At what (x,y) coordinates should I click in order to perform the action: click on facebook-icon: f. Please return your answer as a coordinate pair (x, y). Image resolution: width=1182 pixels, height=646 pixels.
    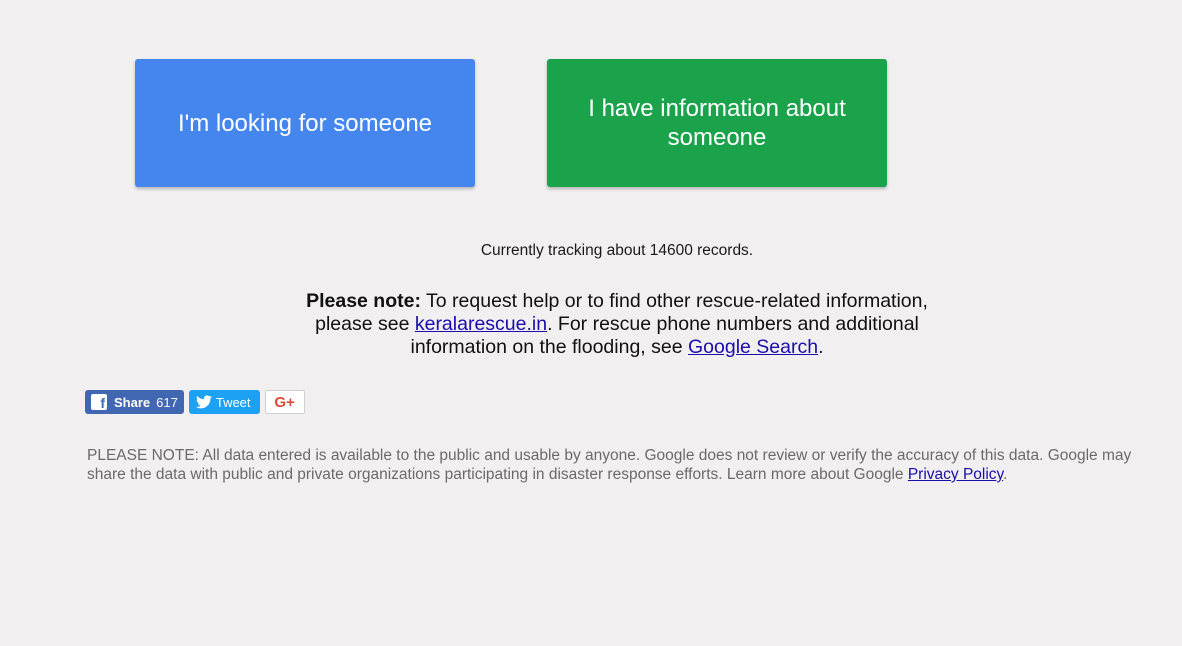
    Looking at the image, I should click on (99, 402).